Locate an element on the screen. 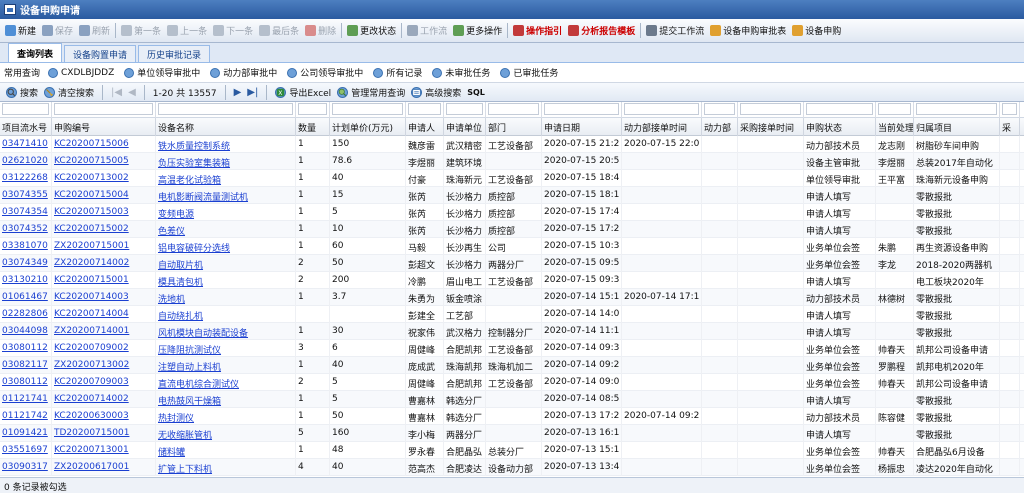  next-page-button: ▶ is located at coordinates (238, 92).